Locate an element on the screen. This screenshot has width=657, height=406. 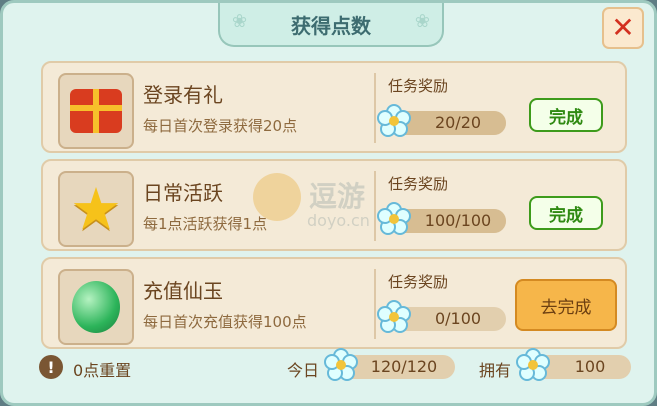
reward-progress-bar: 0/100 is located at coordinates (441, 316).